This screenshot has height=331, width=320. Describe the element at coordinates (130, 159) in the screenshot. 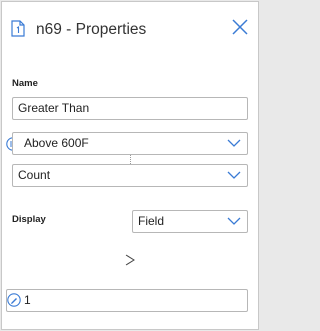

I see `connector-line` at that location.